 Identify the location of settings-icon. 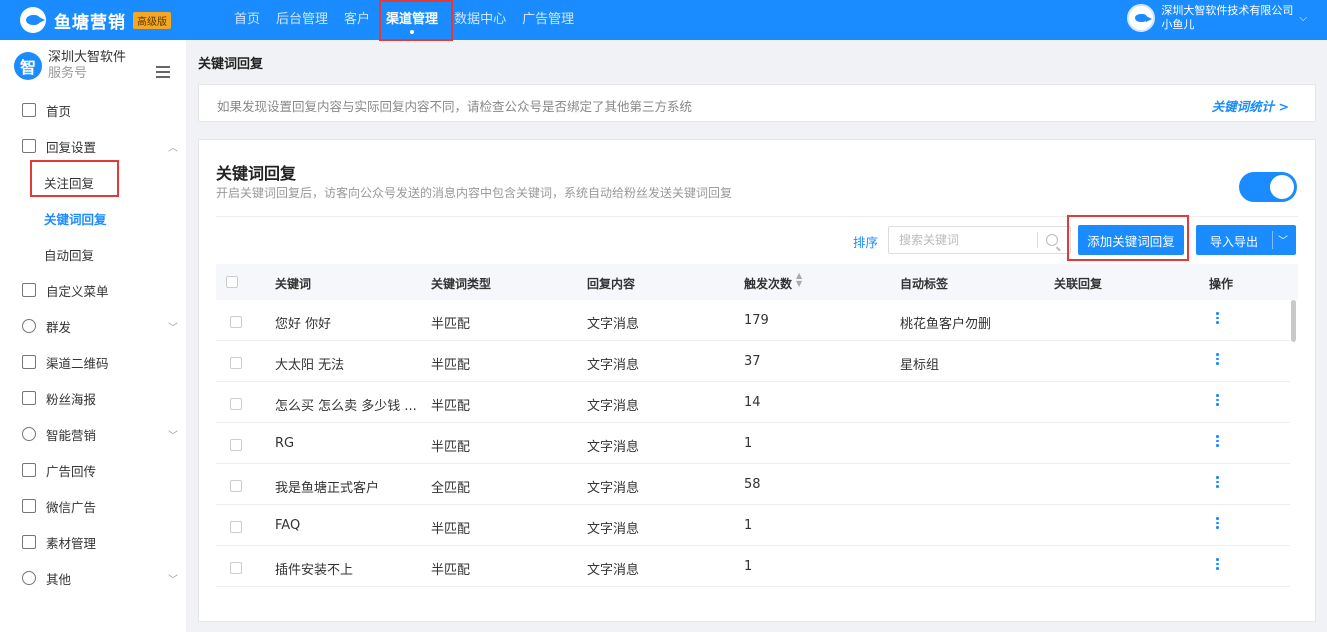
(29, 578).